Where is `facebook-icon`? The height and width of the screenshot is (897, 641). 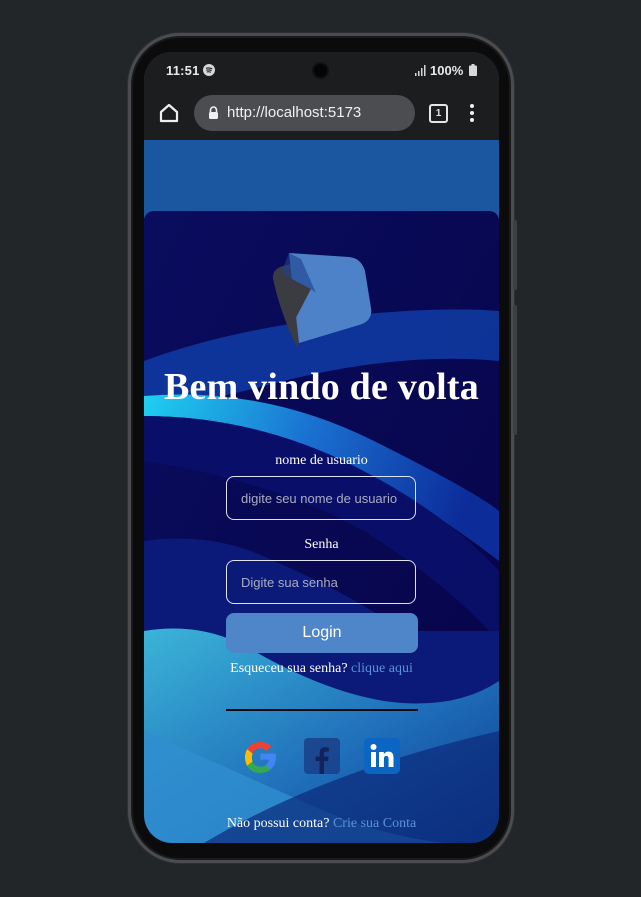
facebook-icon is located at coordinates (322, 756).